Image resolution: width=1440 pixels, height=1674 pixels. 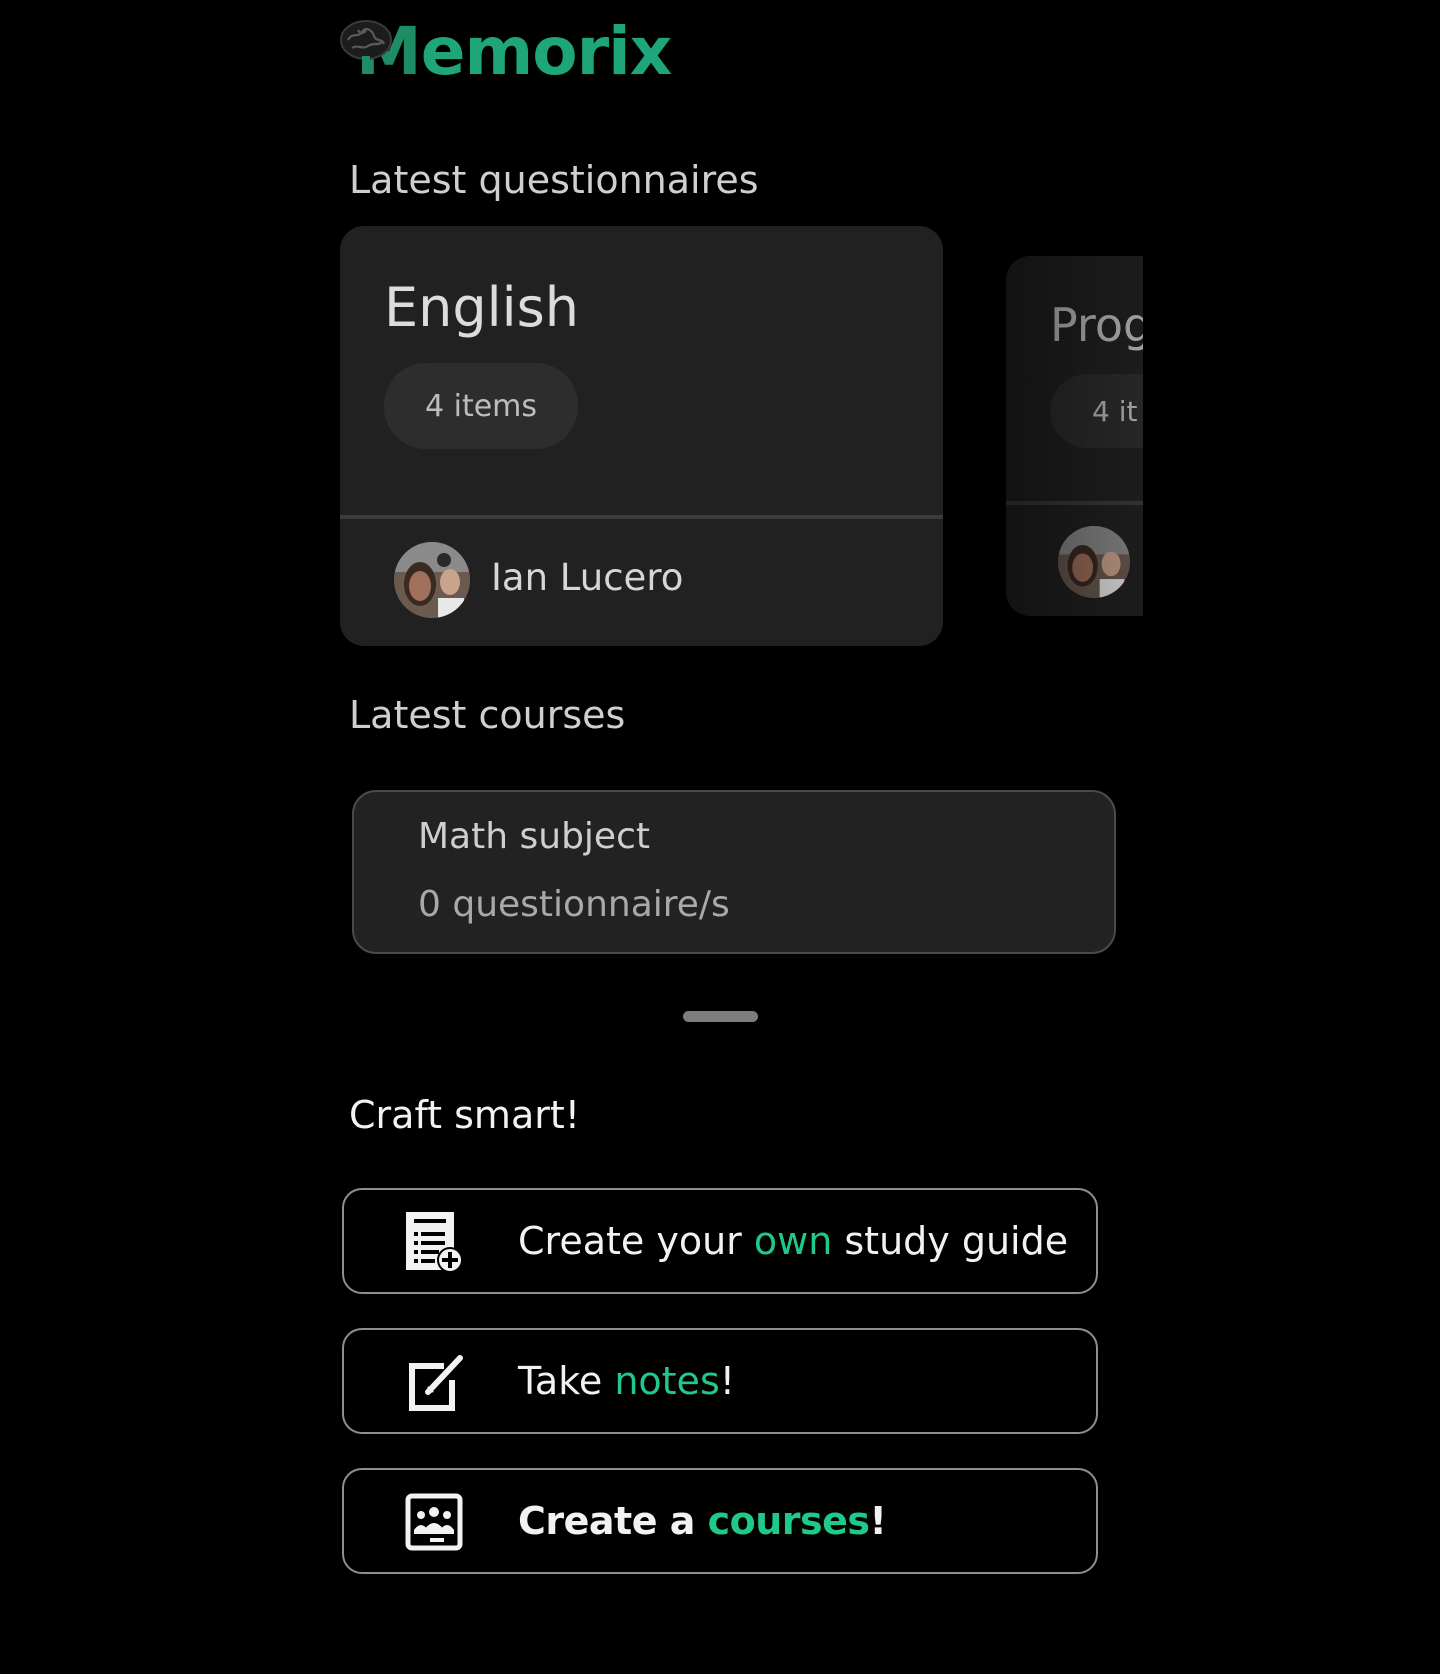 What do you see at coordinates (481, 406) in the screenshot?
I see `items-count-badge: 4 items` at bounding box center [481, 406].